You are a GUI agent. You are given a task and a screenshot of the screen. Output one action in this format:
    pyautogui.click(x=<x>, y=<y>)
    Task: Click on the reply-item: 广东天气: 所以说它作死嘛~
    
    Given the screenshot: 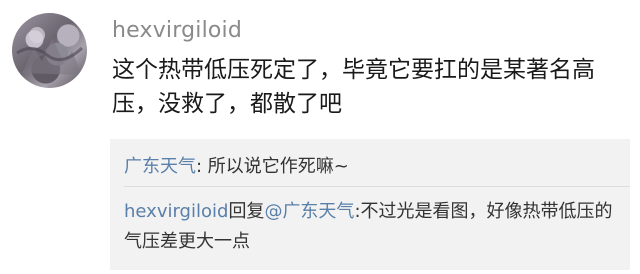 What is the action you would take?
    pyautogui.click(x=236, y=165)
    